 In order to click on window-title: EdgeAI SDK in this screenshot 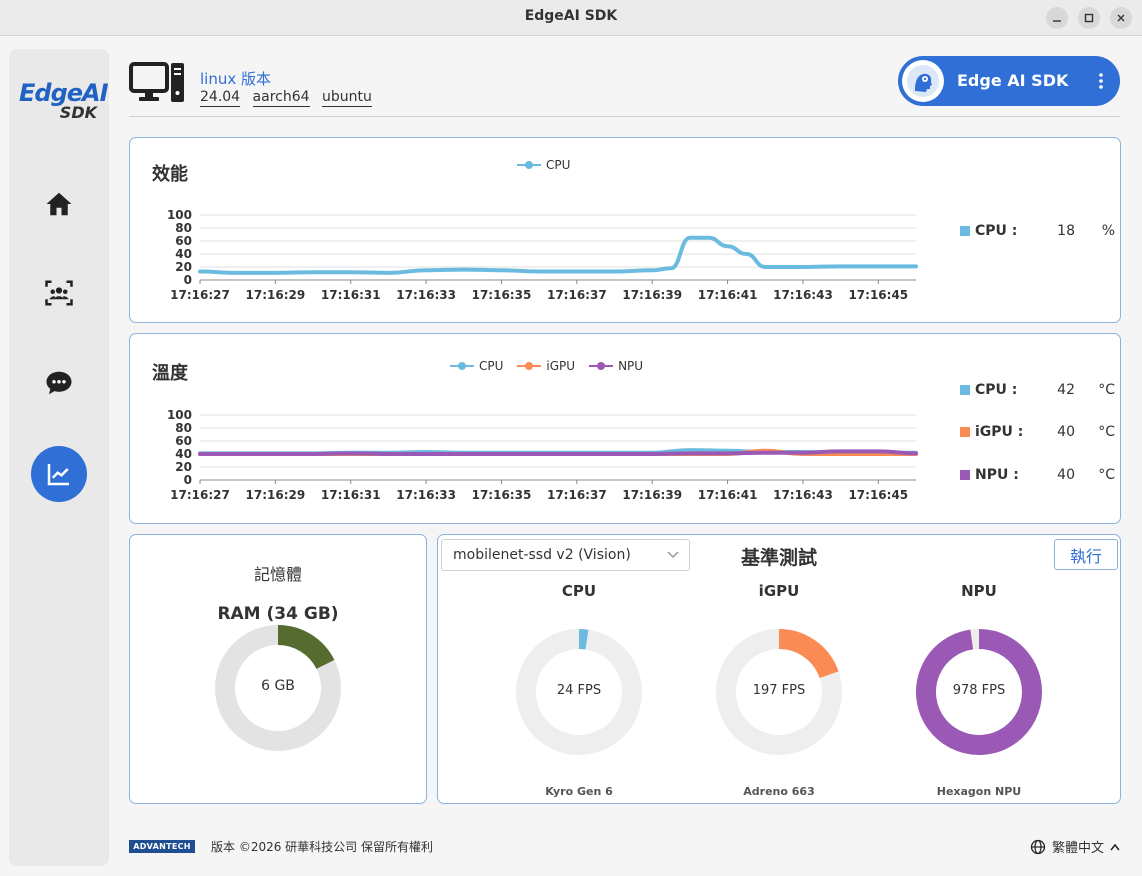, I will do `click(571, 16)`.